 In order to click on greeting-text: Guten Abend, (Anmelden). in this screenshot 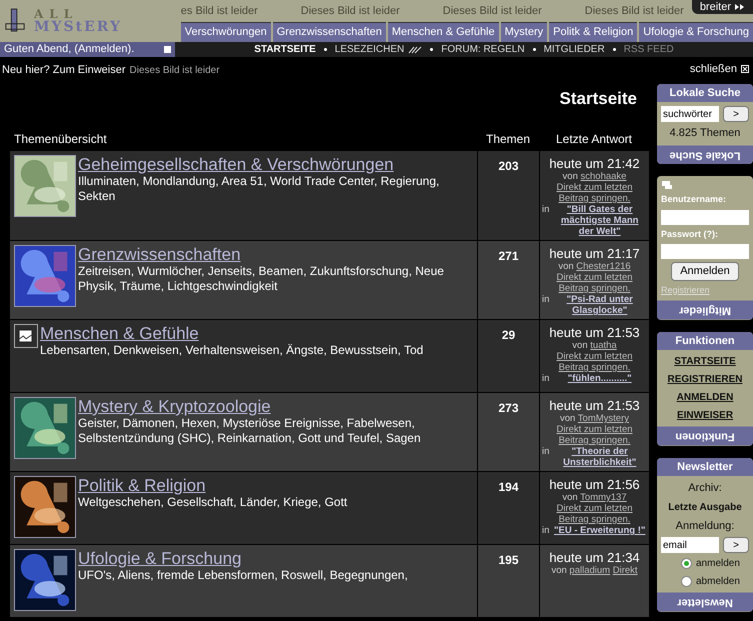, I will do `click(69, 50)`.